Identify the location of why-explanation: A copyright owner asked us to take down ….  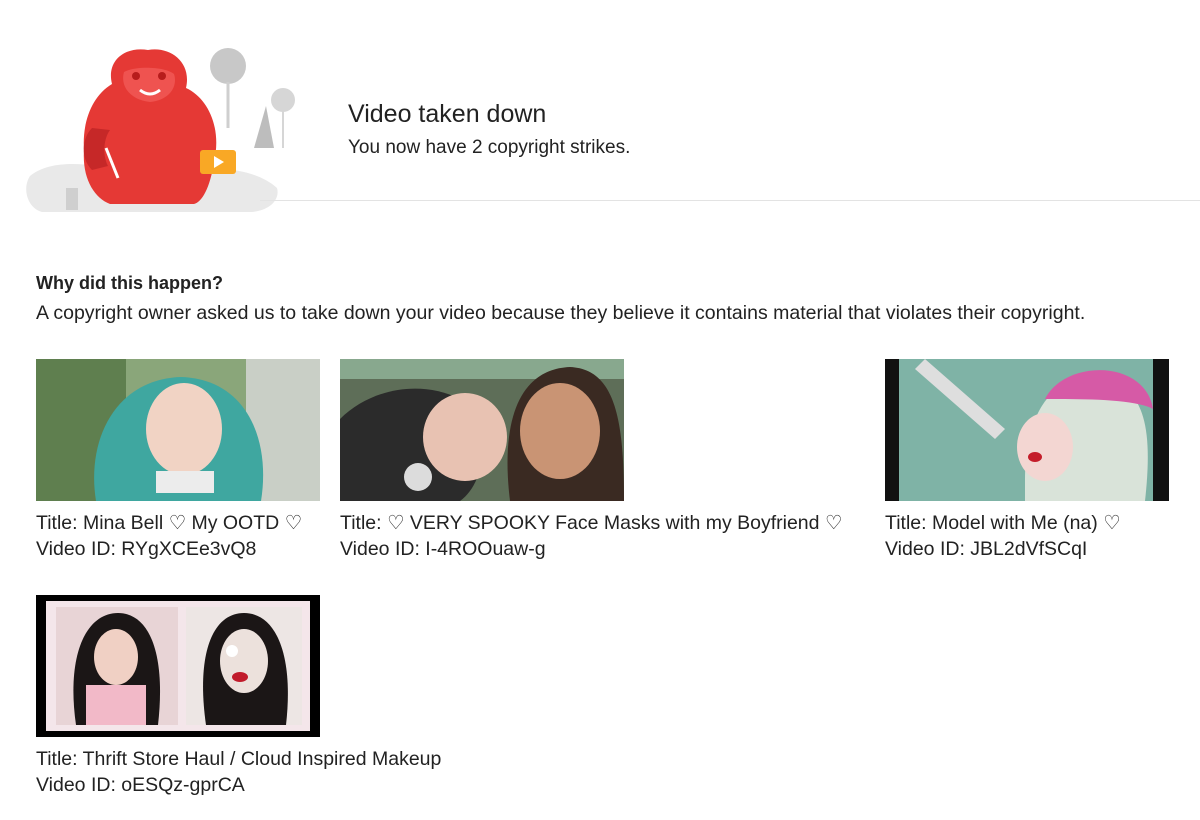
(561, 313).